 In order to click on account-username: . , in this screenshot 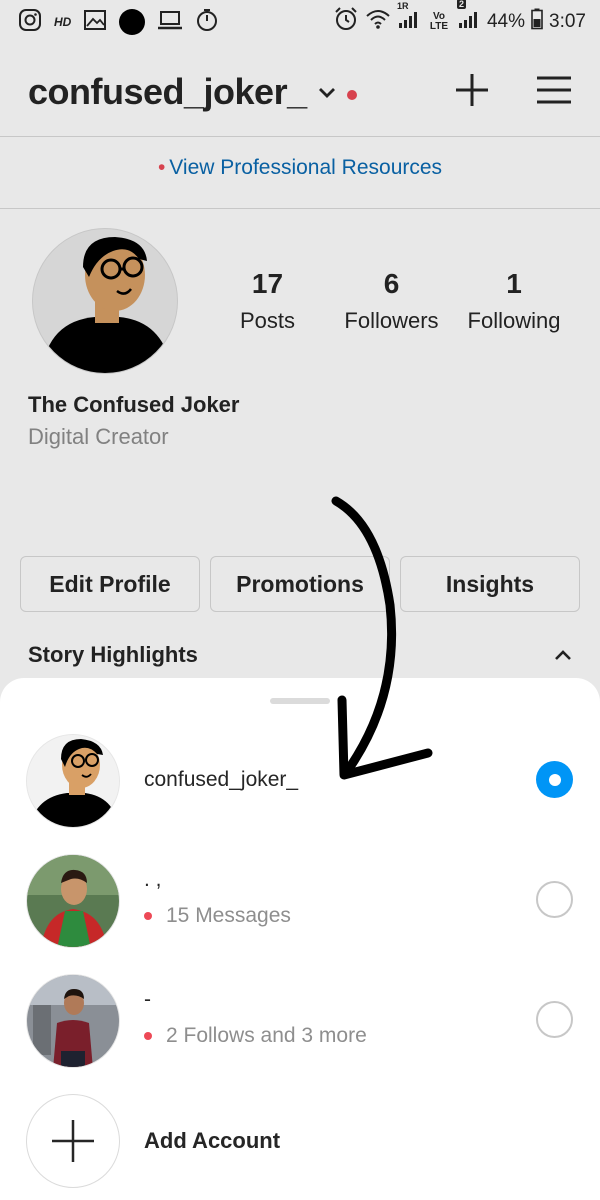, I will do `click(153, 879)`.